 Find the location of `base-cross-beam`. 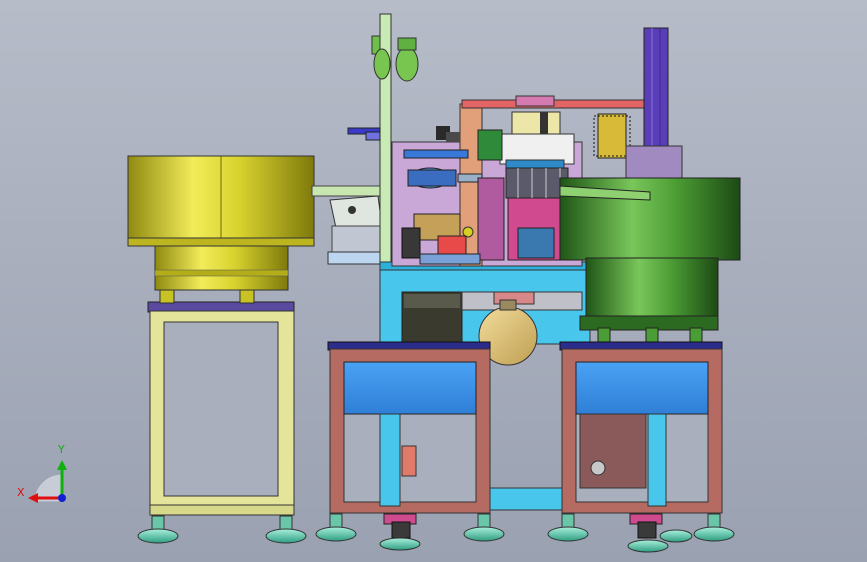

base-cross-beam is located at coordinates (526, 499).